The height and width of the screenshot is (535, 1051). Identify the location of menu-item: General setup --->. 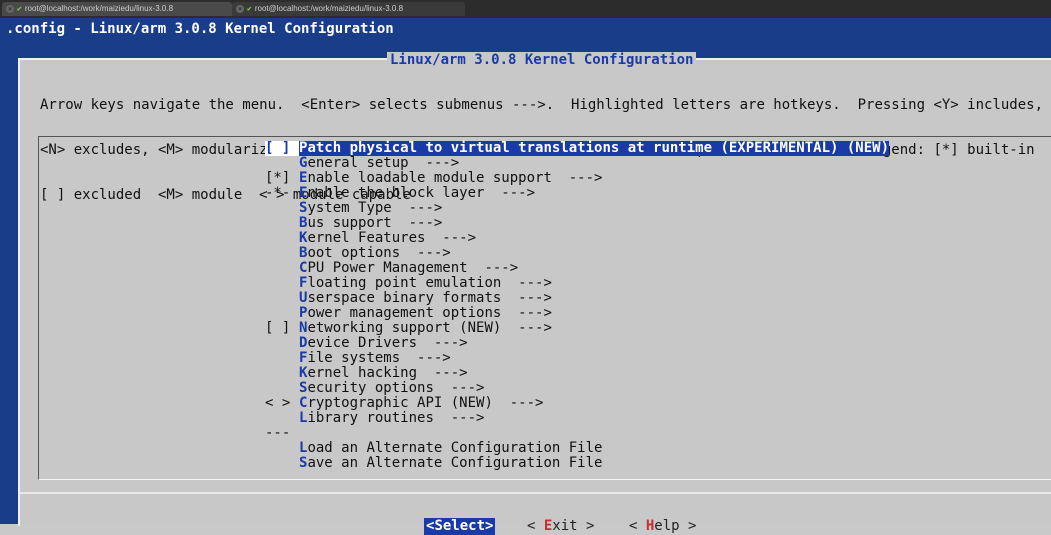
(577, 163).